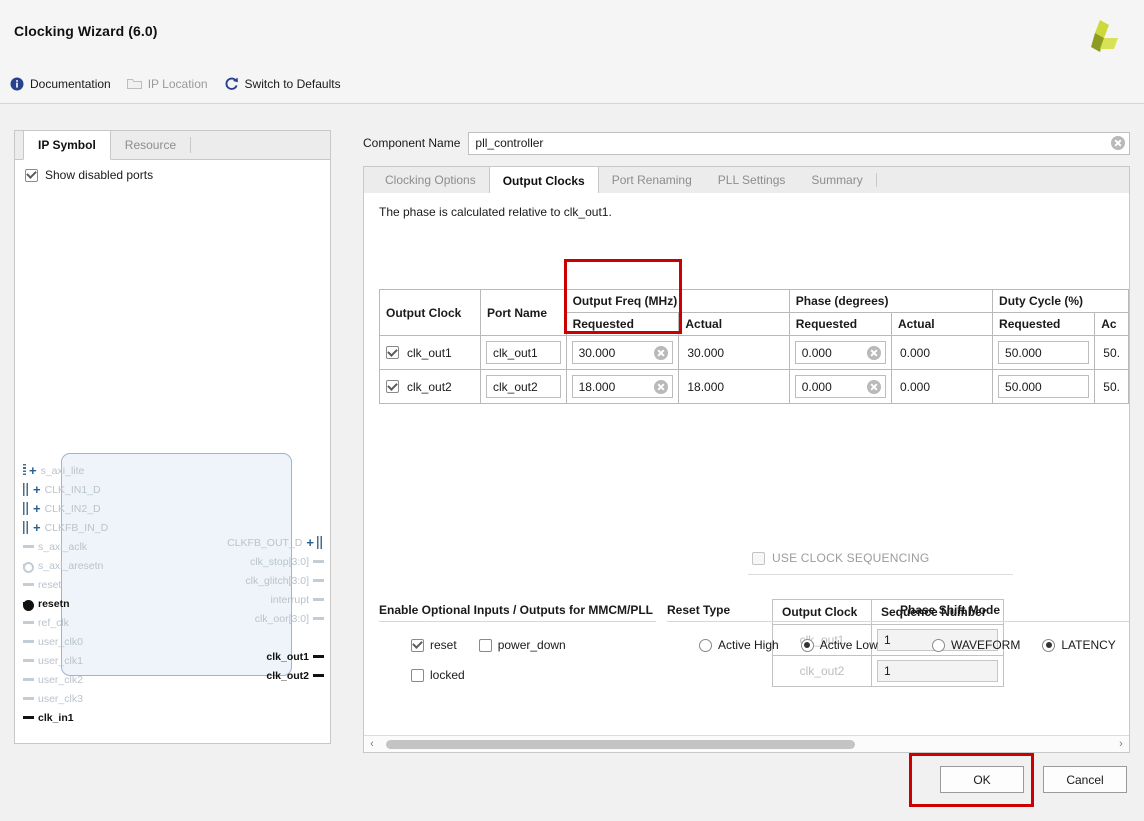 The image size is (1144, 821). Describe the element at coordinates (1085, 779) in the screenshot. I see `cancel-button: Cancel` at that location.